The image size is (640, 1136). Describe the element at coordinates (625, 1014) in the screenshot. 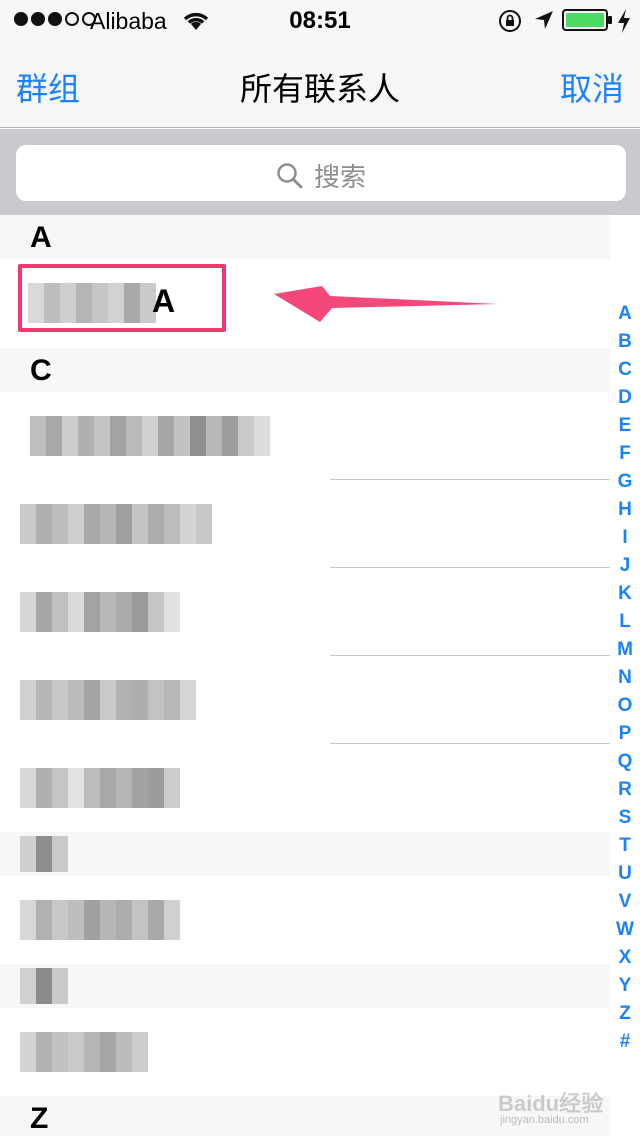

I see `index-letter: Z` at that location.